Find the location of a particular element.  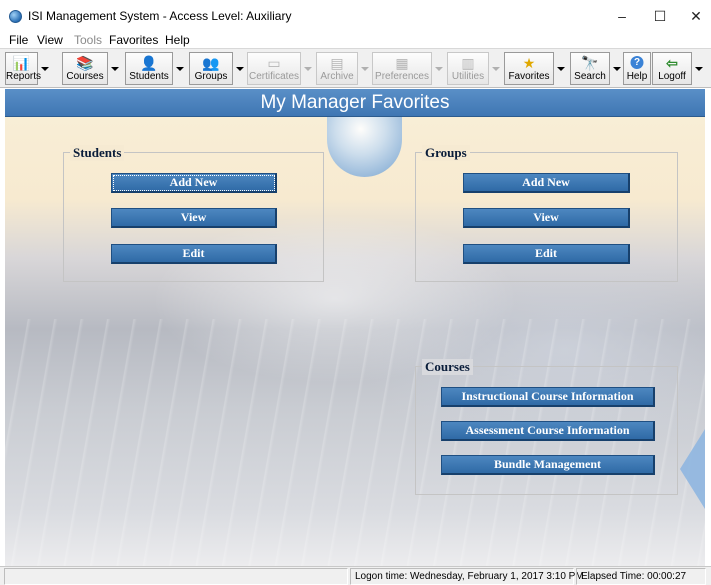

preferences-icon: ▦ is located at coordinates (402, 63).